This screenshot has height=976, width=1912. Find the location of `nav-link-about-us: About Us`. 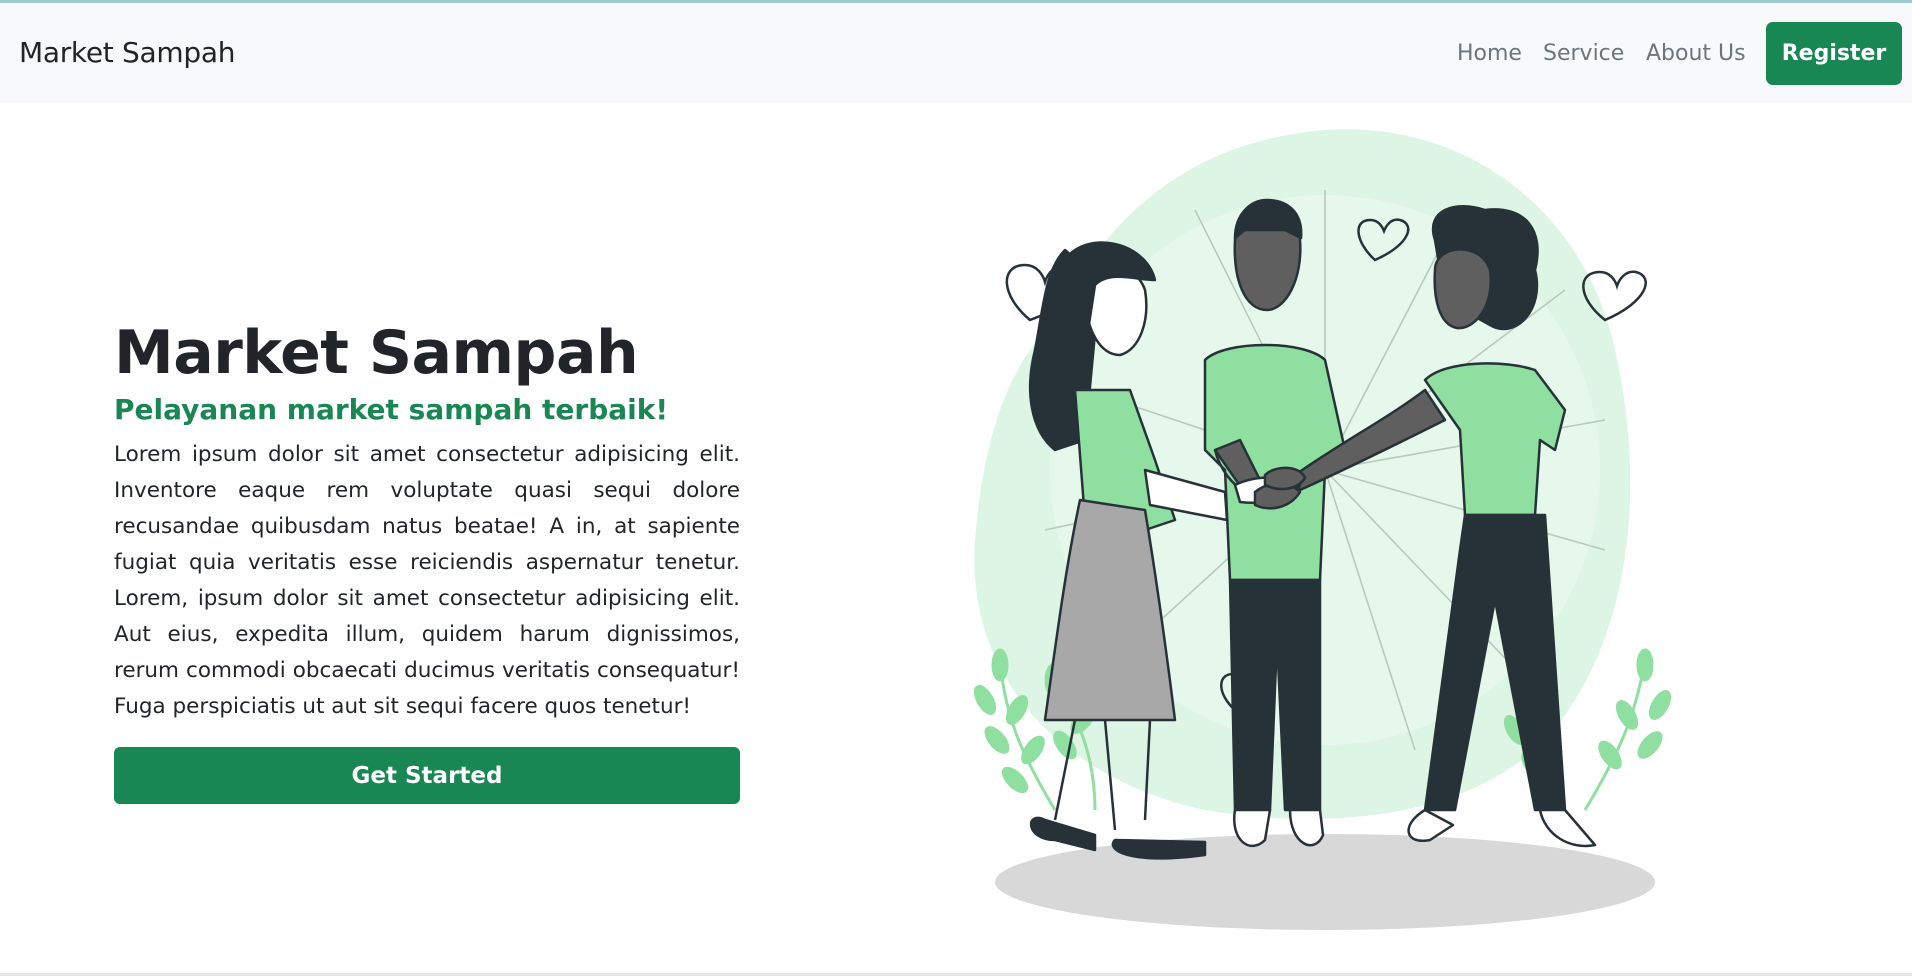

nav-link-about-us: About Us is located at coordinates (1696, 53).